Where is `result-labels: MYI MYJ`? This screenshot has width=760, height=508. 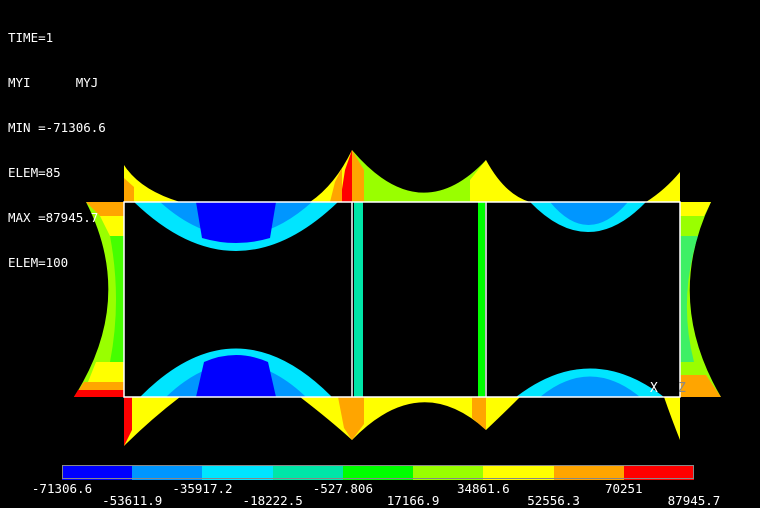
result-labels: MYI MYJ is located at coordinates (53, 82).